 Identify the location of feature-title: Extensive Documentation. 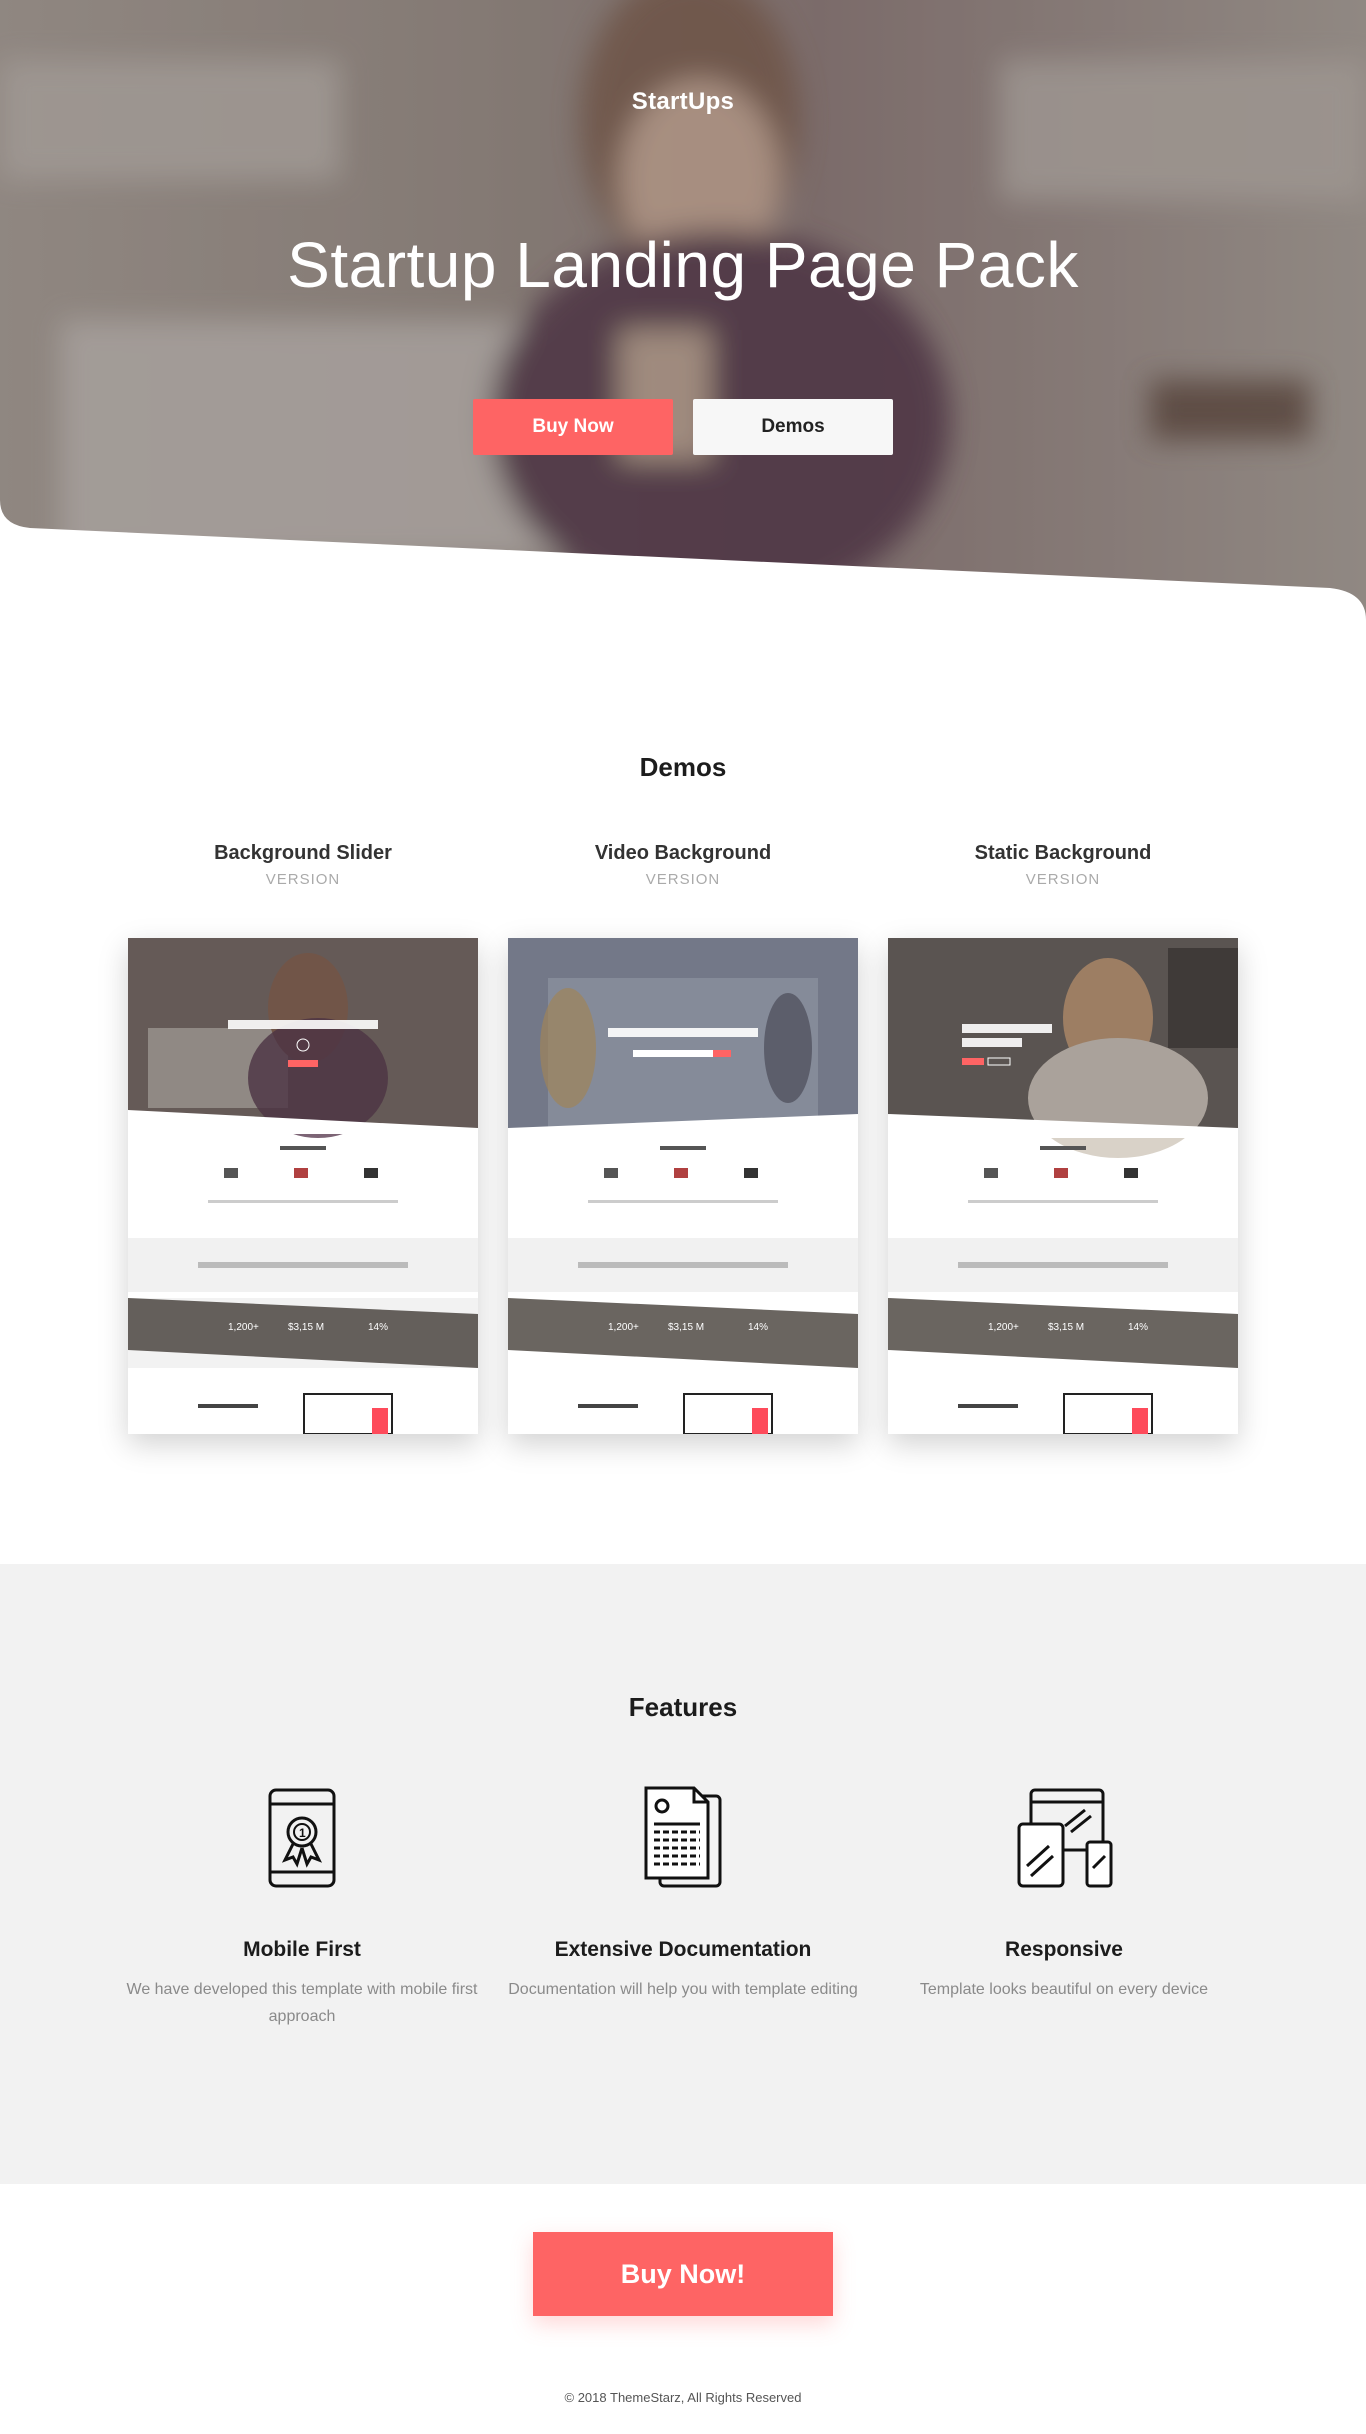
(683, 1949).